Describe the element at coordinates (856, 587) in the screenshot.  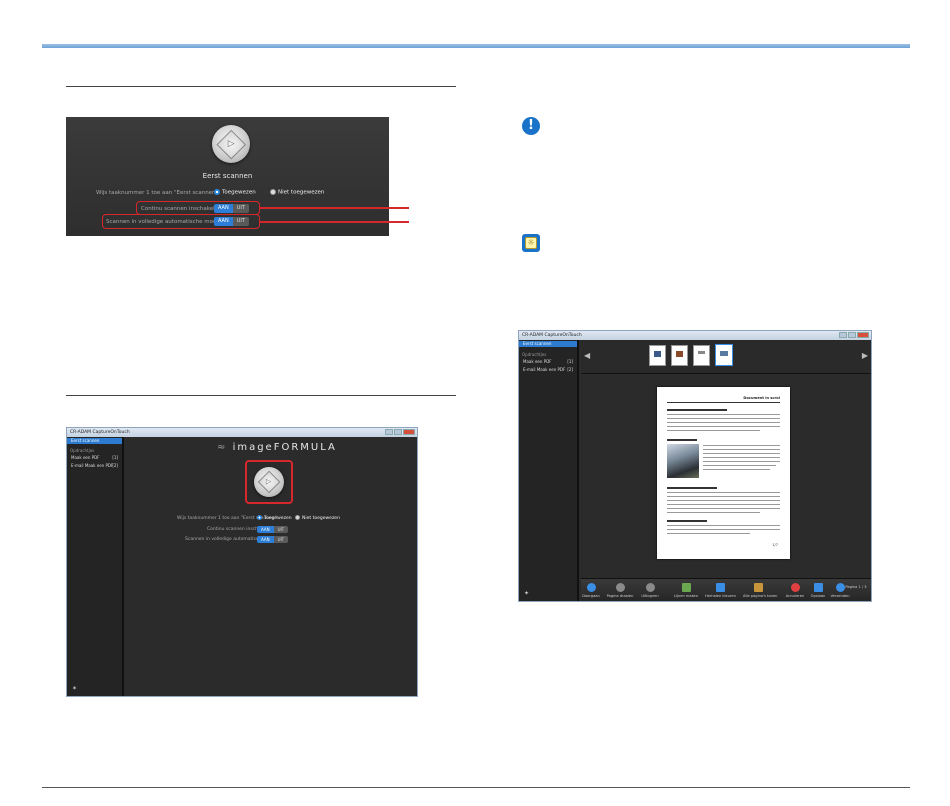
I see `page-counter: Pagina 1 / 3` at that location.